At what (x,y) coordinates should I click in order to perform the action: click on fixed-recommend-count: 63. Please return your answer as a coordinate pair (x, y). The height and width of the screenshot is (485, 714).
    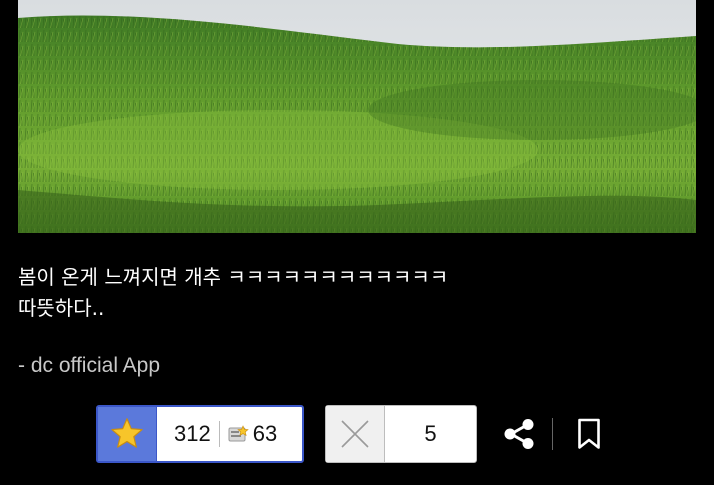
    Looking at the image, I should click on (265, 433).